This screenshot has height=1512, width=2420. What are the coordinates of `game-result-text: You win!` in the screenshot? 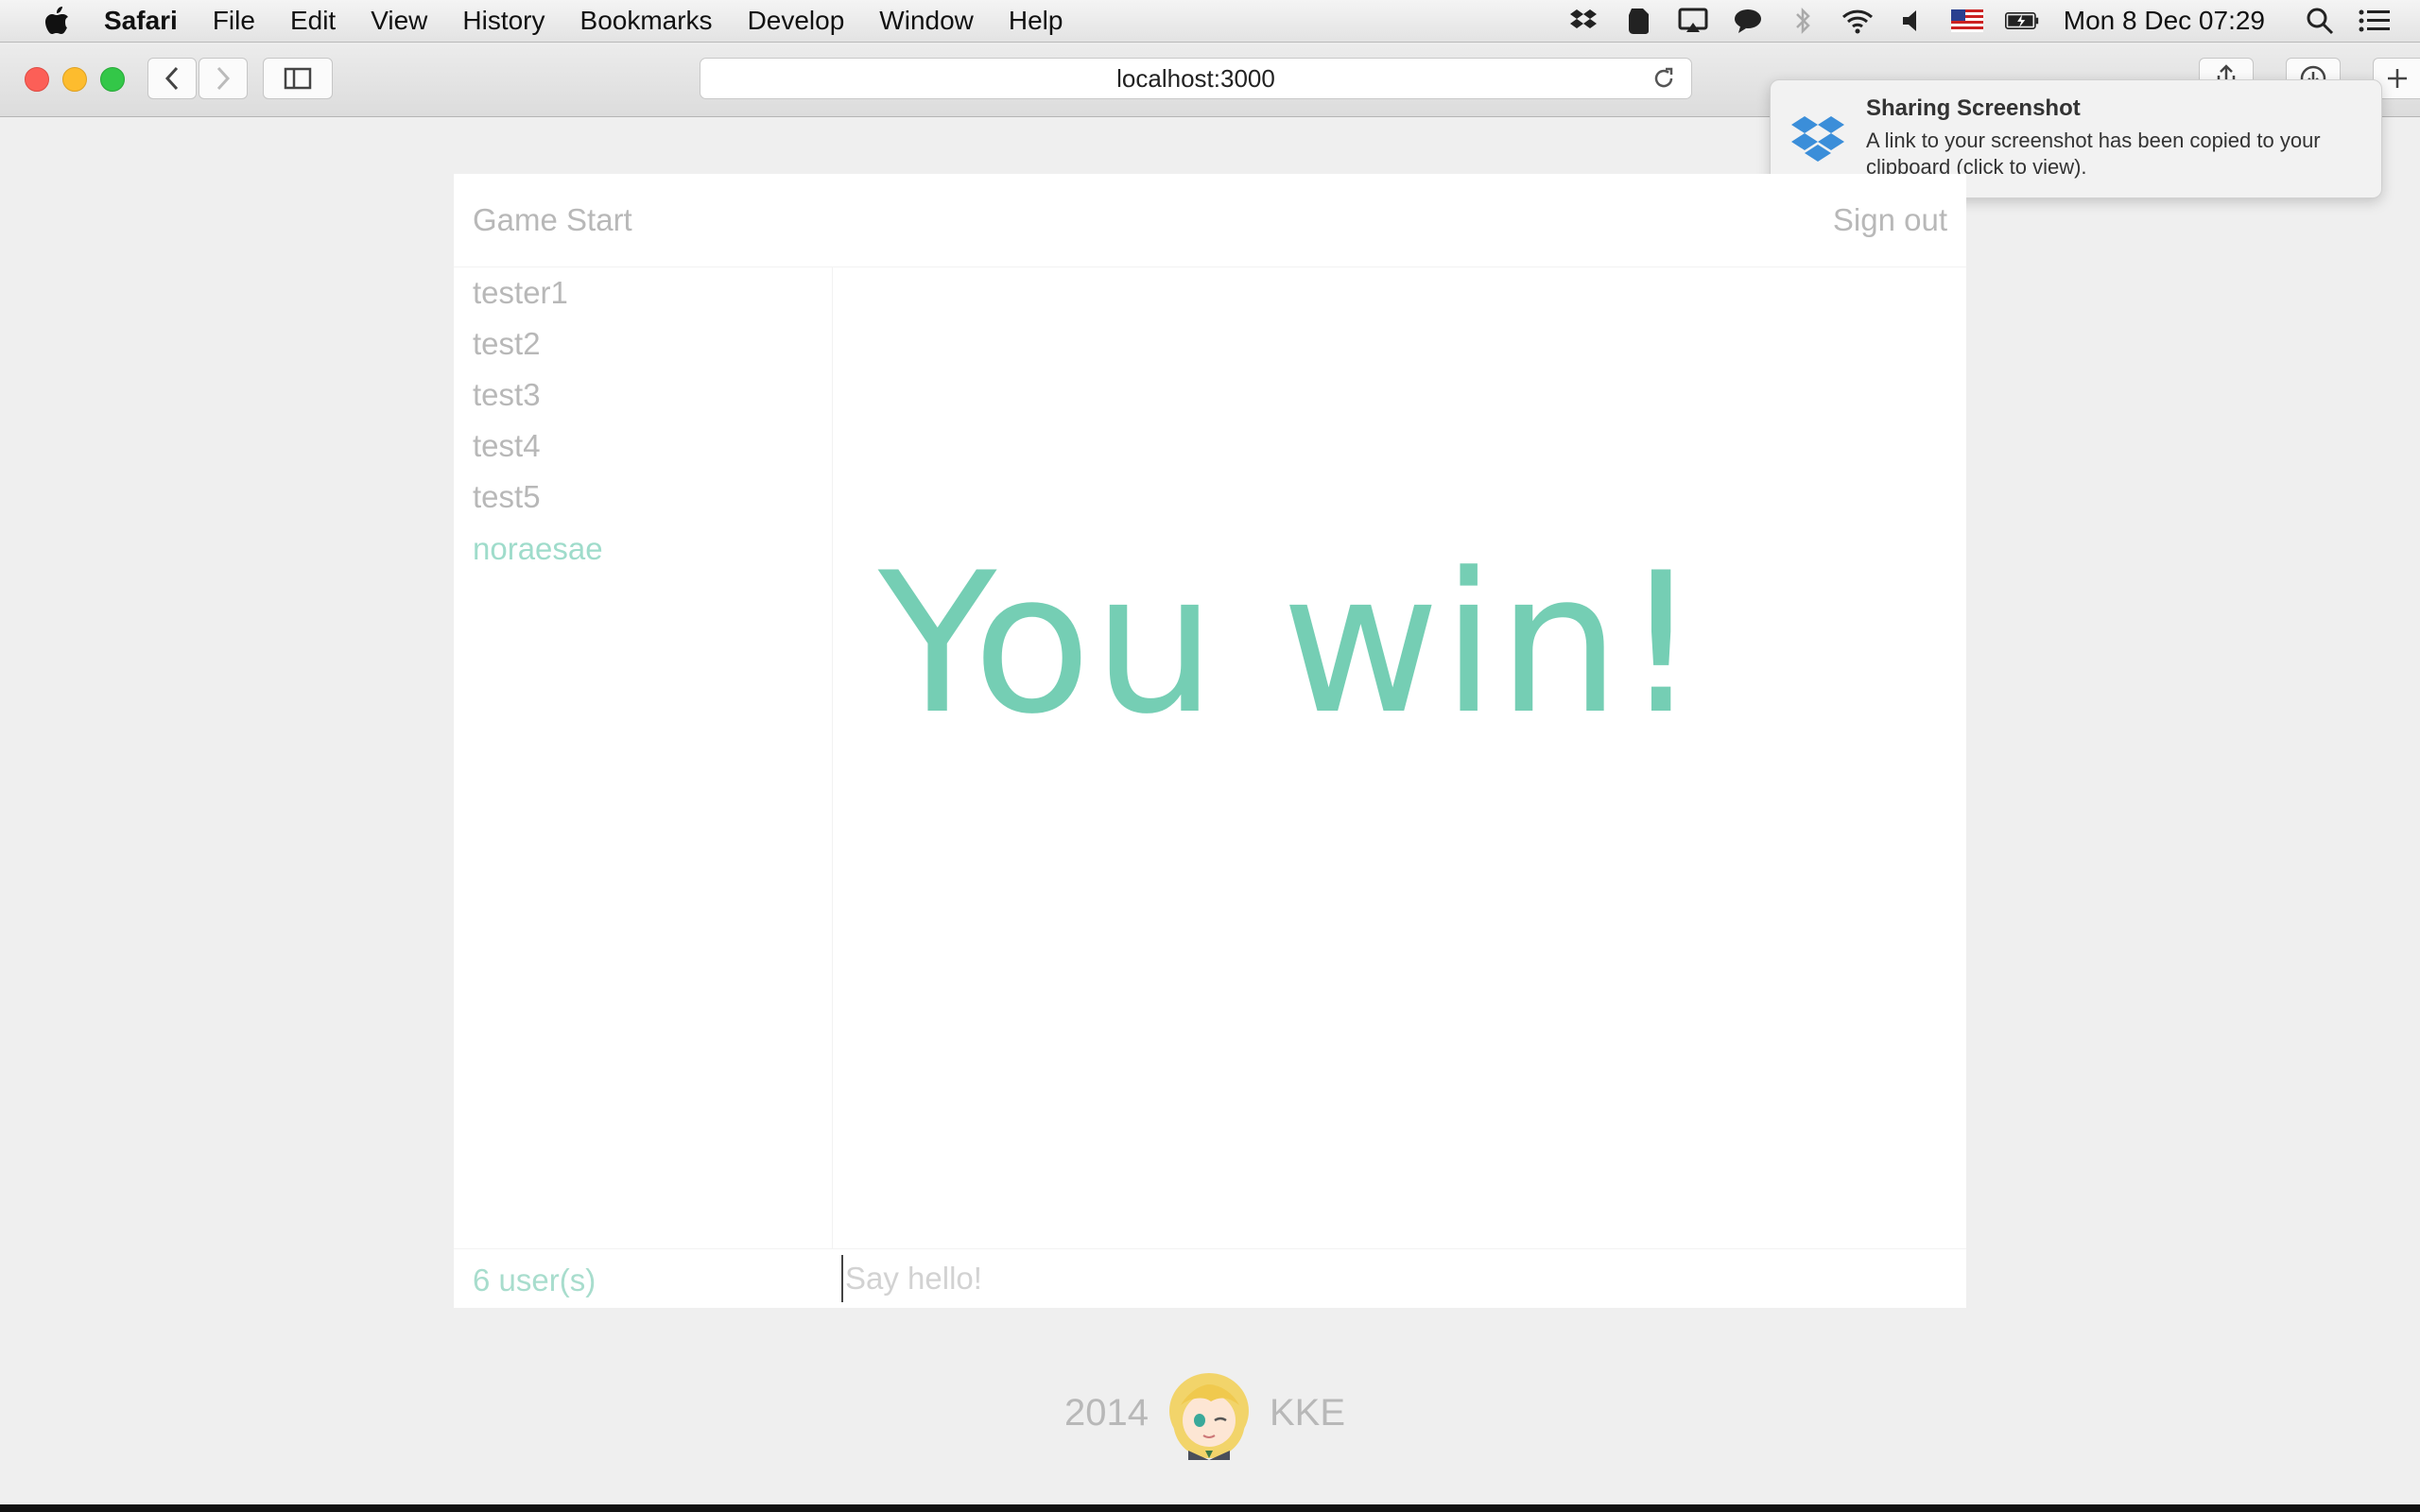 It's located at (1290, 644).